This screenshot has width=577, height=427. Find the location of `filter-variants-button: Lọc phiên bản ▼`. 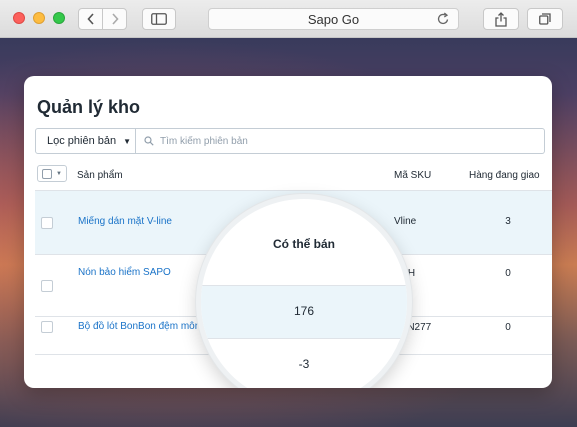

filter-variants-button: Lọc phiên bản ▼ is located at coordinates (85, 141).